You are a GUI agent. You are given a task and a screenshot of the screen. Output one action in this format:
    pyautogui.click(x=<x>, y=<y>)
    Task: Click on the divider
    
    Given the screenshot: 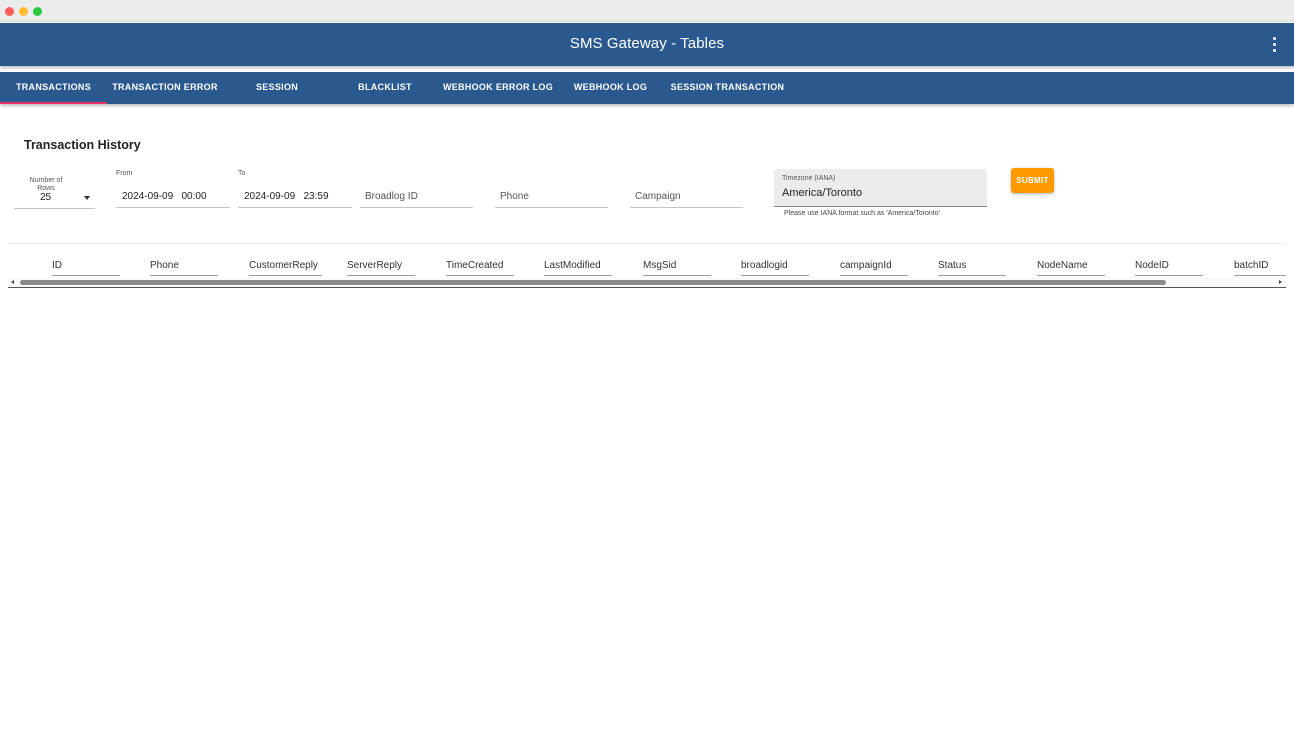 What is the action you would take?
    pyautogui.click(x=647, y=243)
    